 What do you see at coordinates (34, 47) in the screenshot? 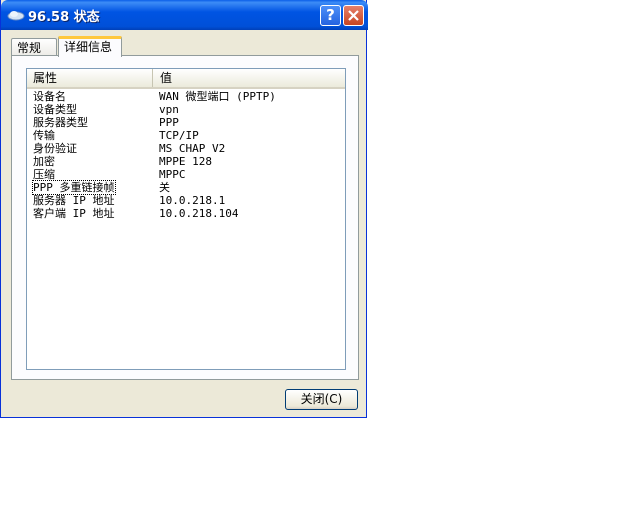
I see `tab-general: 常规` at bounding box center [34, 47].